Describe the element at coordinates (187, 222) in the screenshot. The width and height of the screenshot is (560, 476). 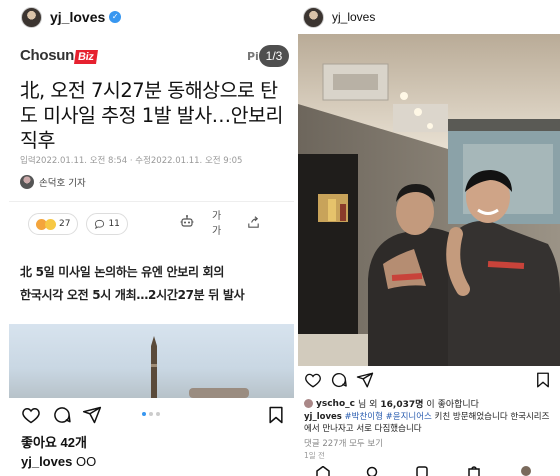
I see `robot-tts-icon` at that location.